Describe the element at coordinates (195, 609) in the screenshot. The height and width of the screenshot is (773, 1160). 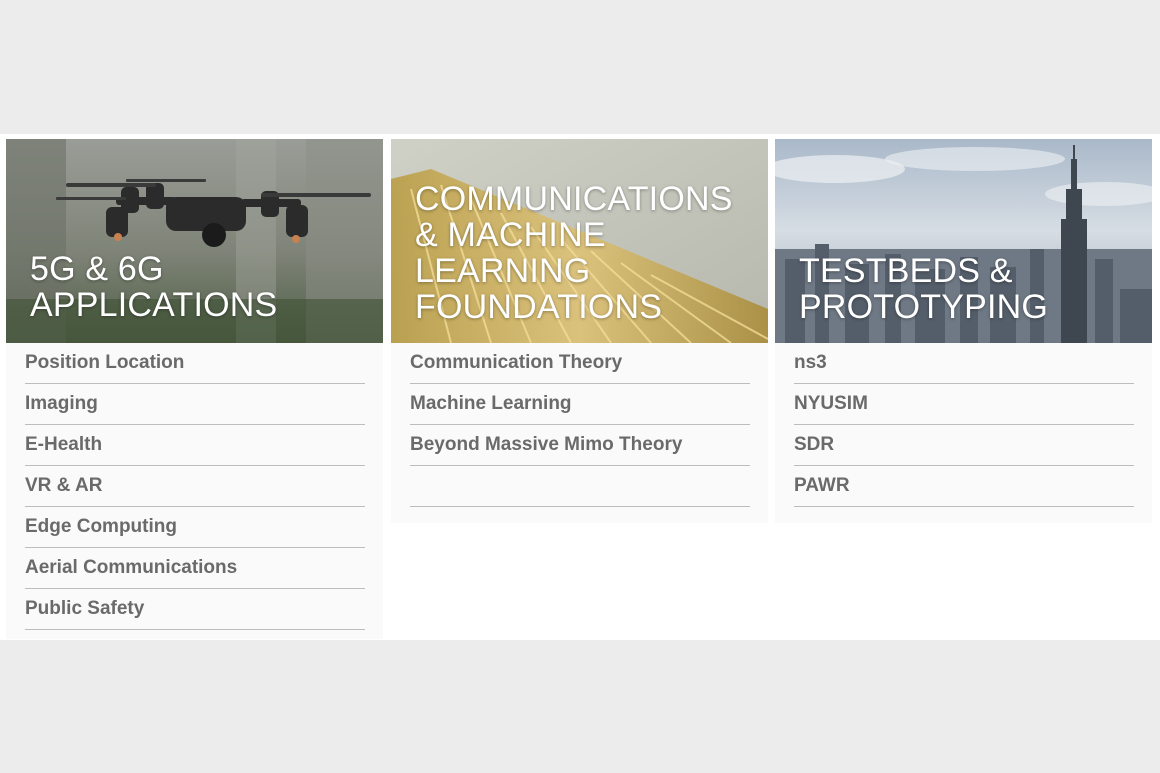
I see `topic-item: Public Safety` at that location.